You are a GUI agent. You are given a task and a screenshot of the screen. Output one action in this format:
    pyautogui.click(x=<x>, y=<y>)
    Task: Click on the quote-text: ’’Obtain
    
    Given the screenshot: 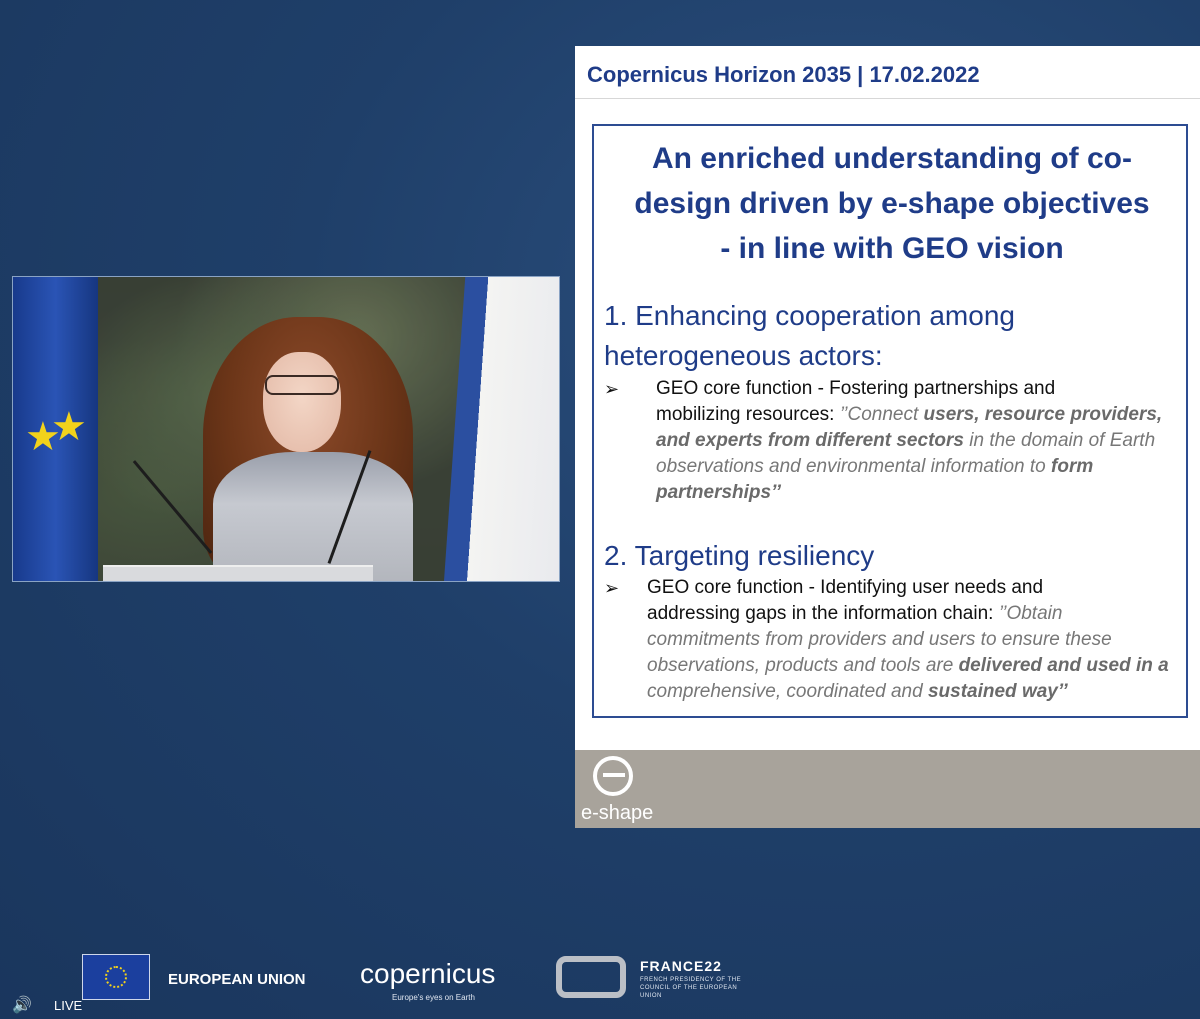 What is the action you would take?
    pyautogui.click(x=1030, y=613)
    